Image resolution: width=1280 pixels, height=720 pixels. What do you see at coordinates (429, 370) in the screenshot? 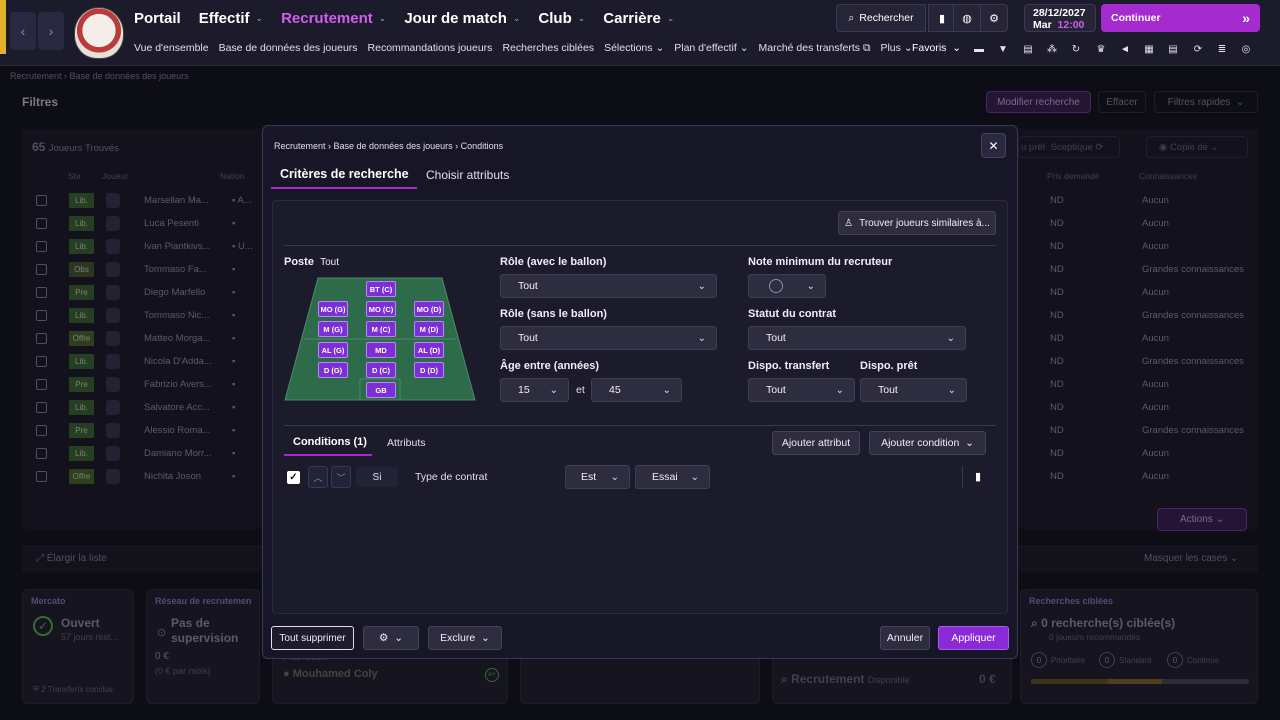
I see `position-d-d: D (D)` at bounding box center [429, 370].